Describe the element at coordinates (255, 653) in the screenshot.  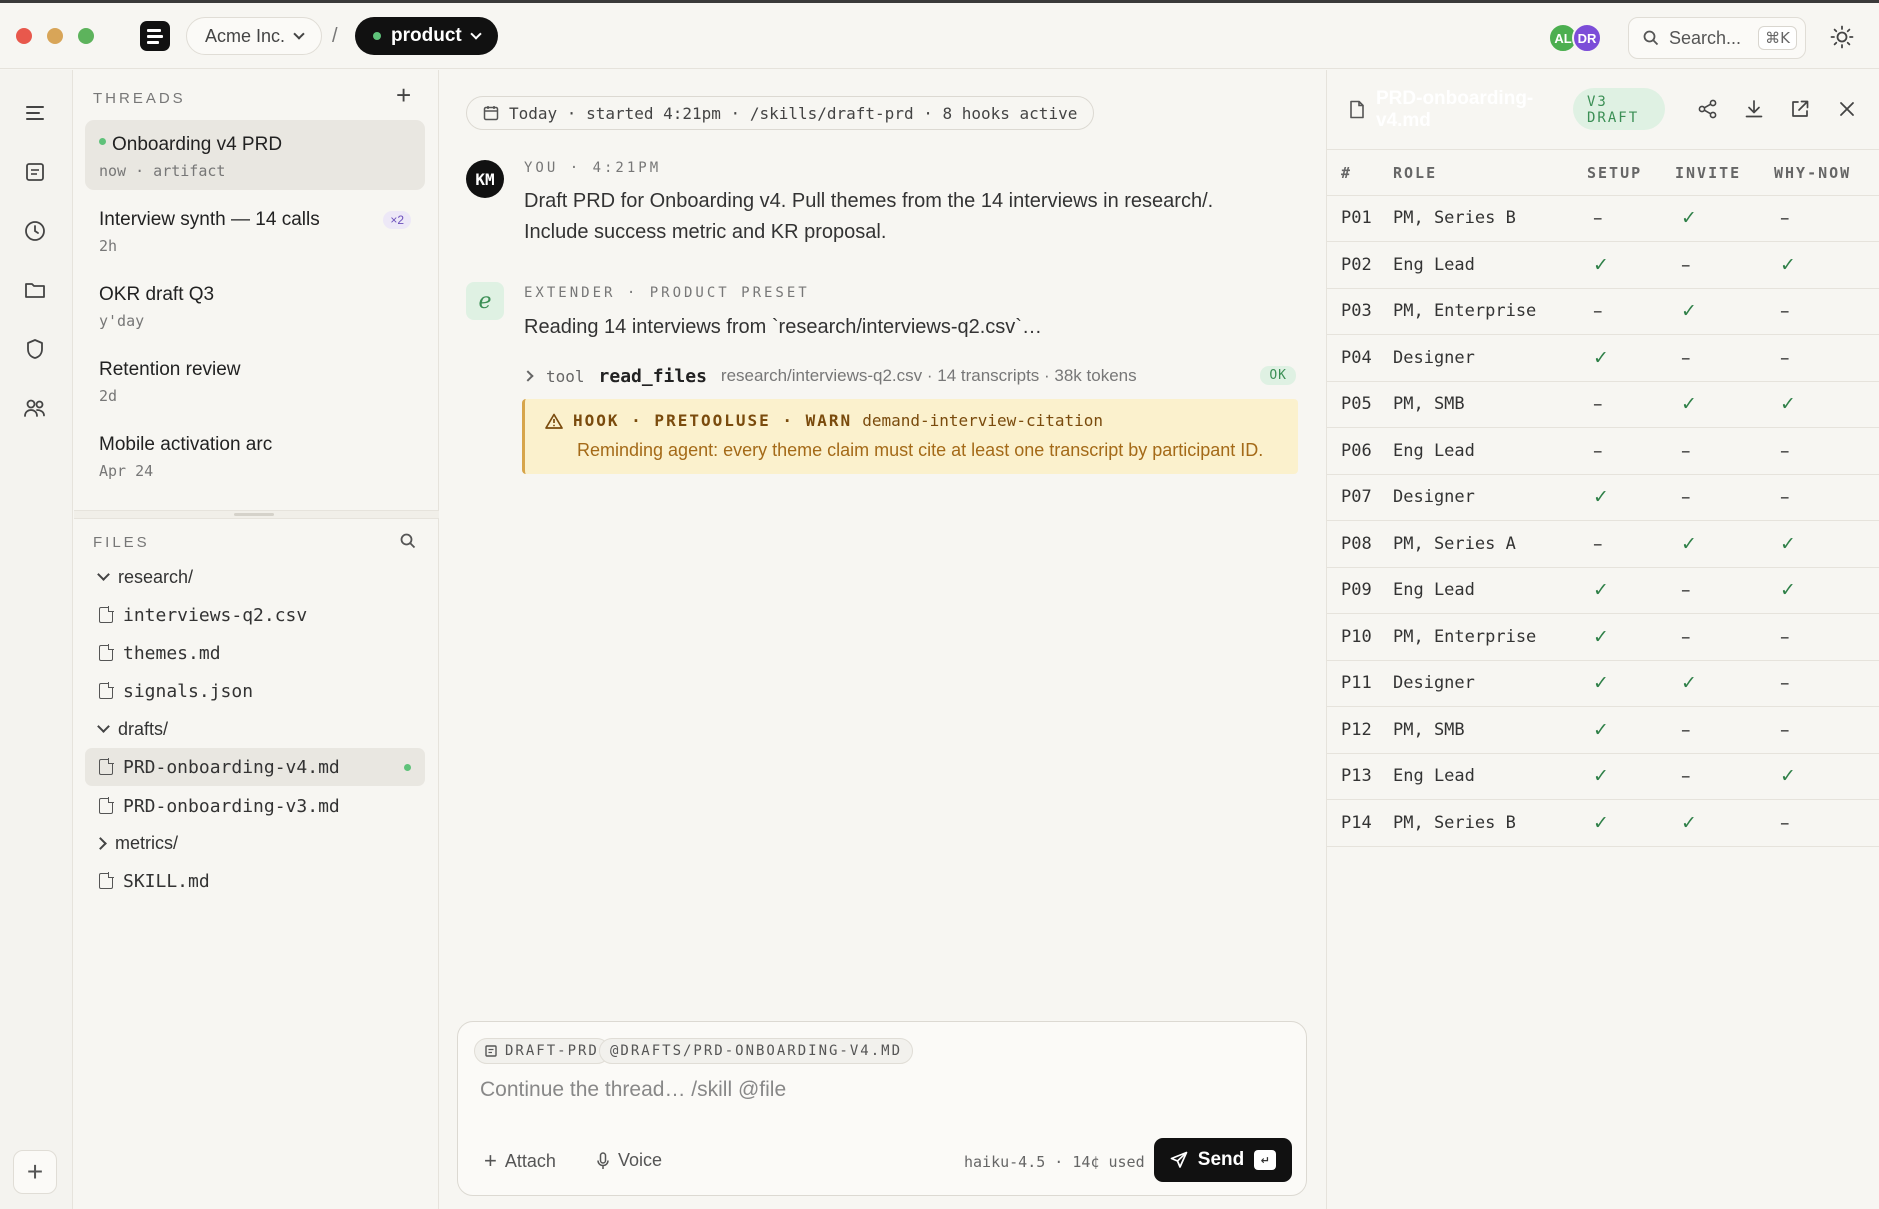
I see `file-item: themes.md` at that location.